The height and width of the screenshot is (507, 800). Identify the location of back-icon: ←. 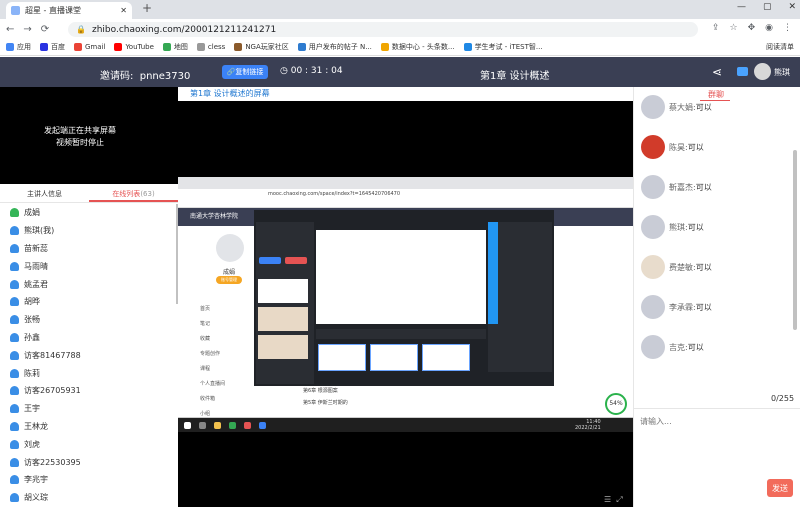
(10, 29).